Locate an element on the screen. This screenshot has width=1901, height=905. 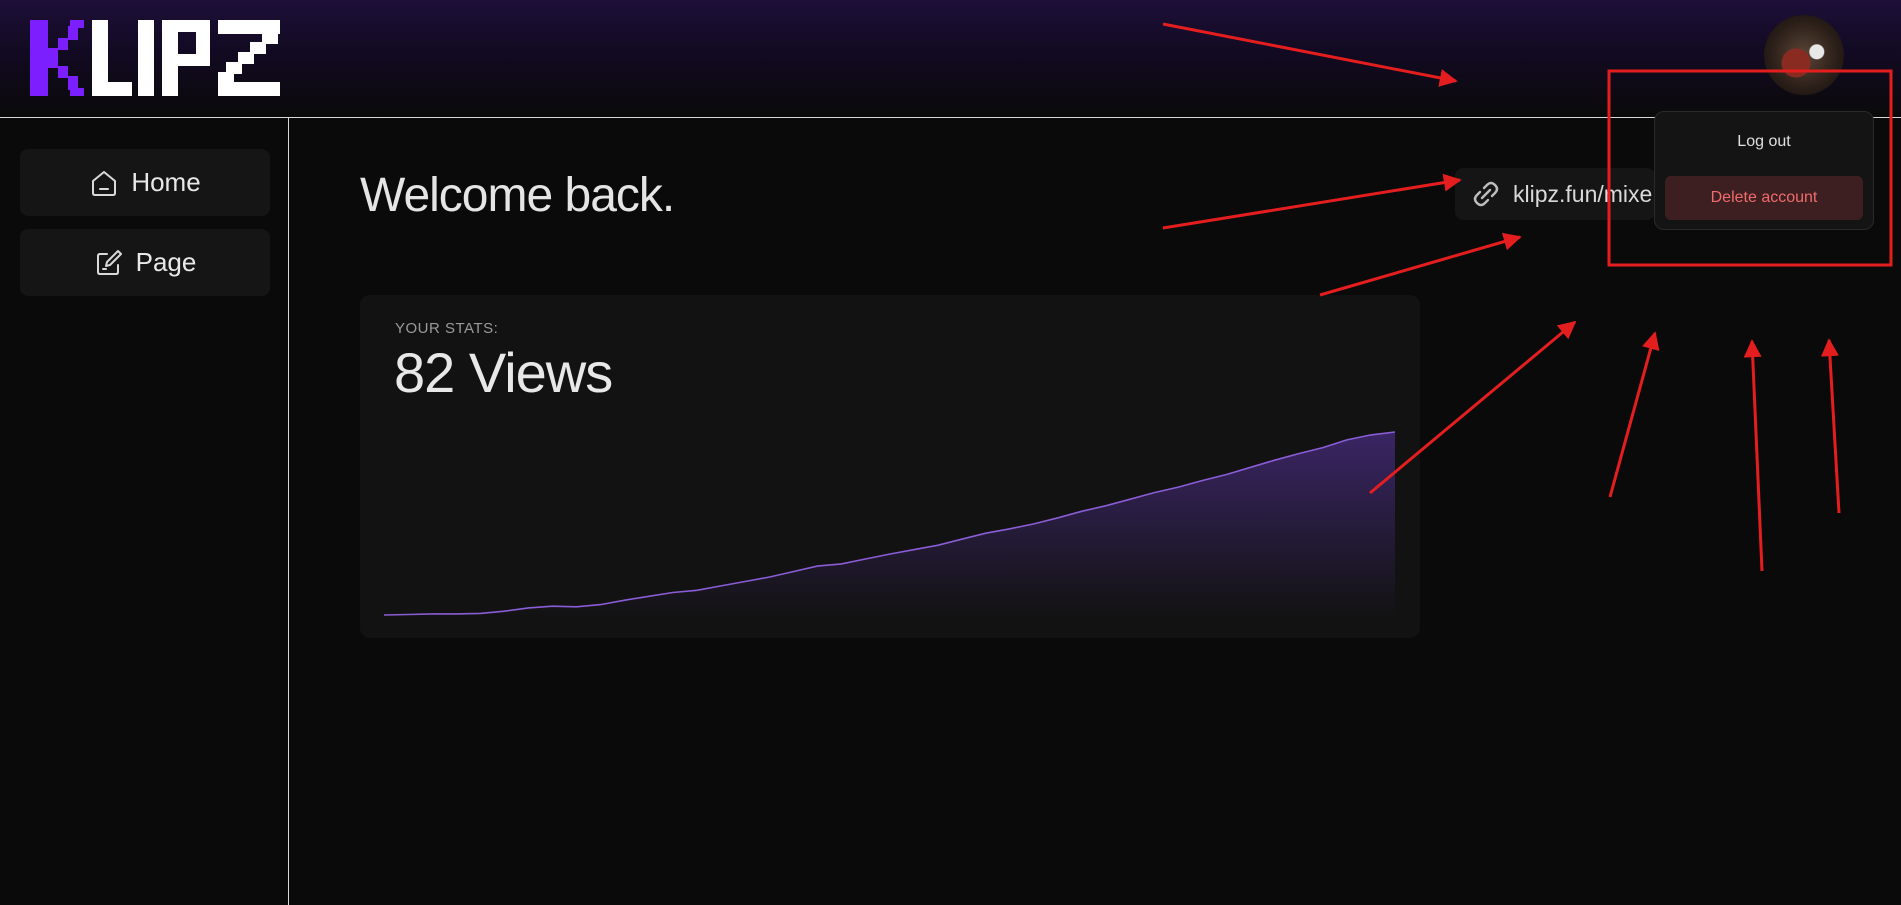
delete-account-button: Delete account is located at coordinates (1764, 198).